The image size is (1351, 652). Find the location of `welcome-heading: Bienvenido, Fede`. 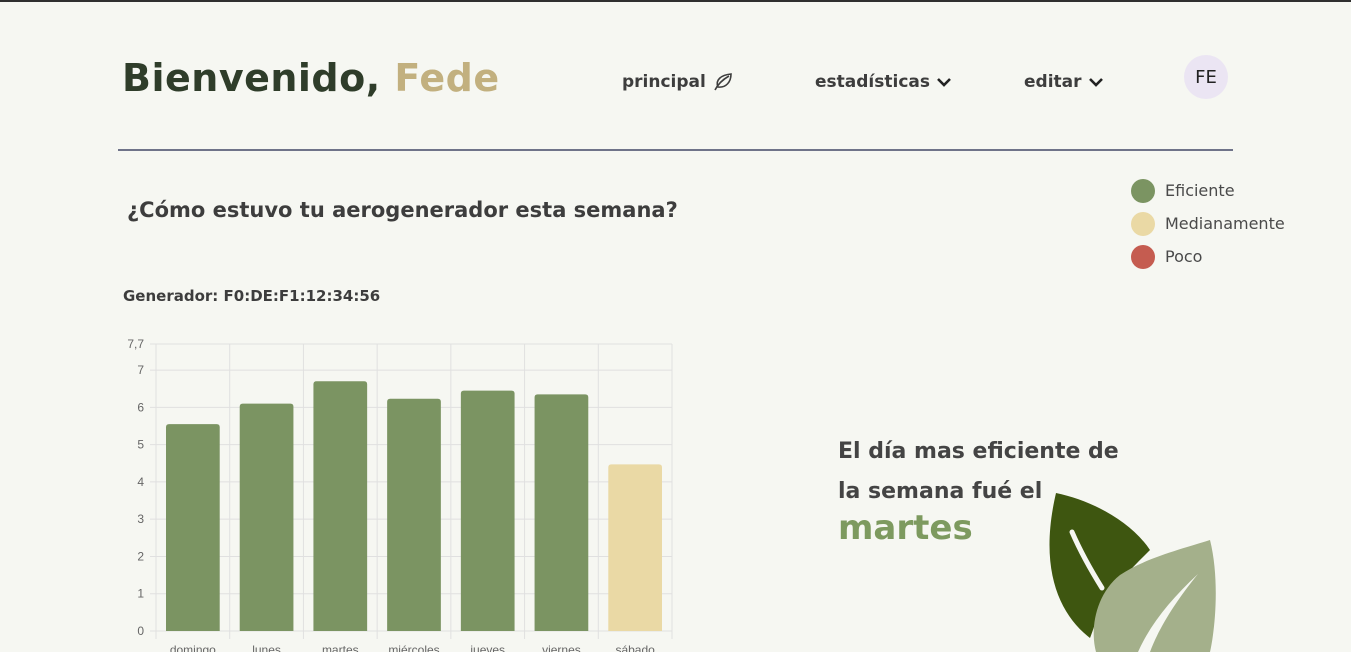

welcome-heading: Bienvenido, Fede is located at coordinates (311, 78).